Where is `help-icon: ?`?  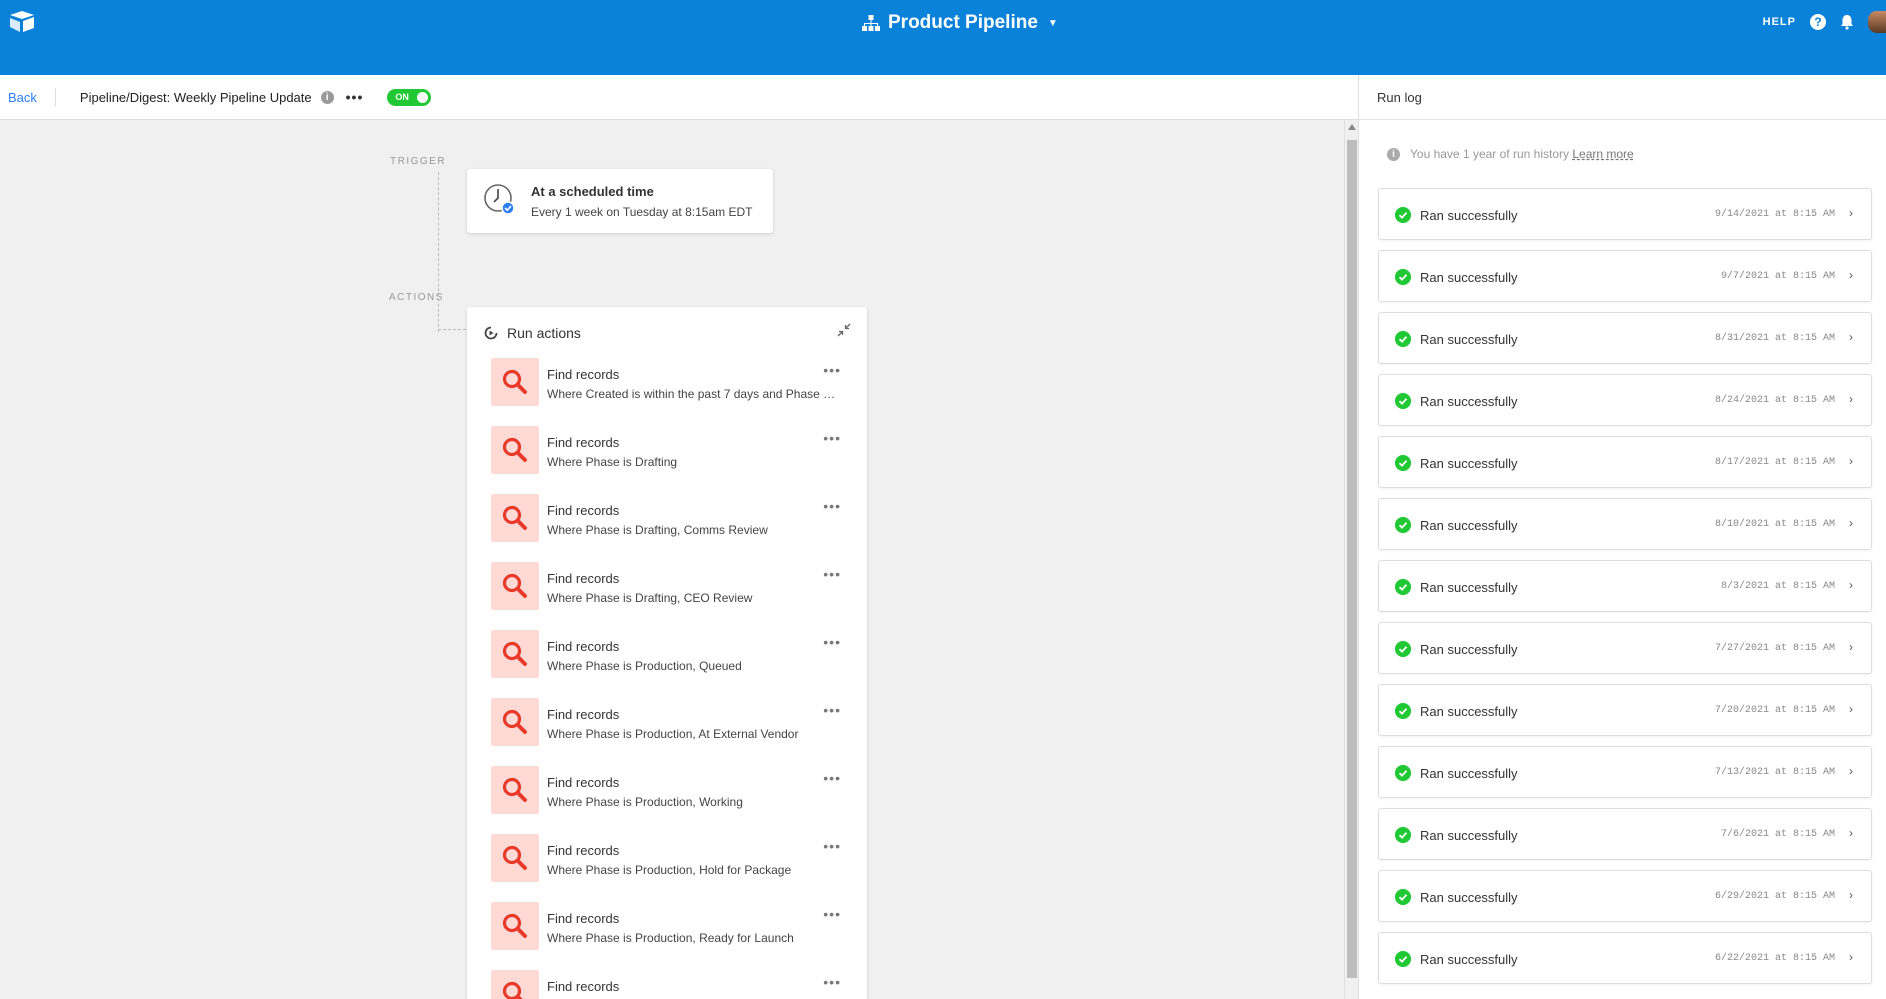 help-icon: ? is located at coordinates (1818, 22).